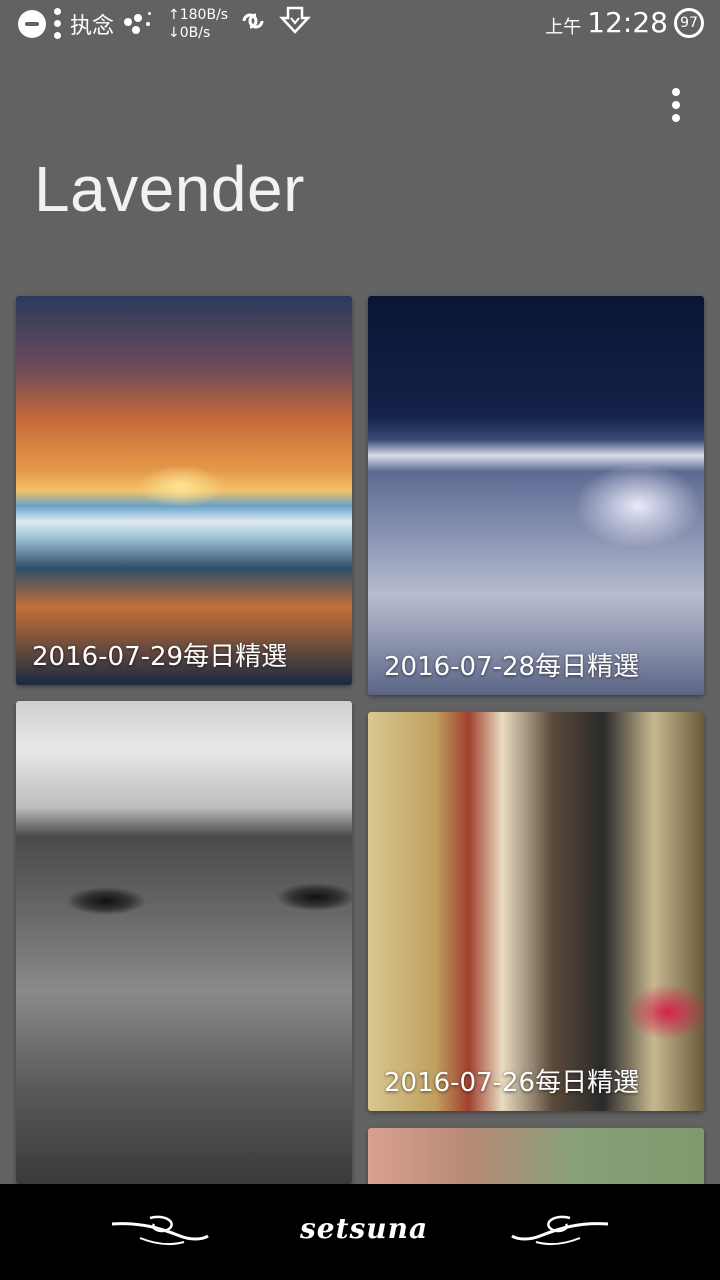 This screenshot has height=1280, width=720. Describe the element at coordinates (676, 105) in the screenshot. I see `more-vert-icon` at that location.